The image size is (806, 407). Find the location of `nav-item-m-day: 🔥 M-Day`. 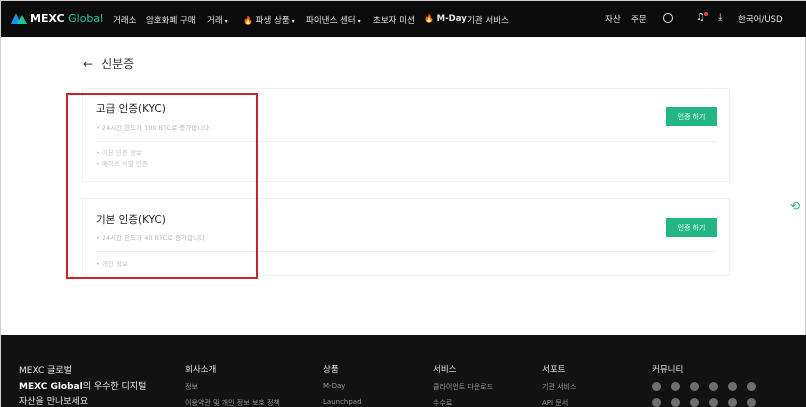

nav-item-m-day: 🔥 M-Day is located at coordinates (445, 19).